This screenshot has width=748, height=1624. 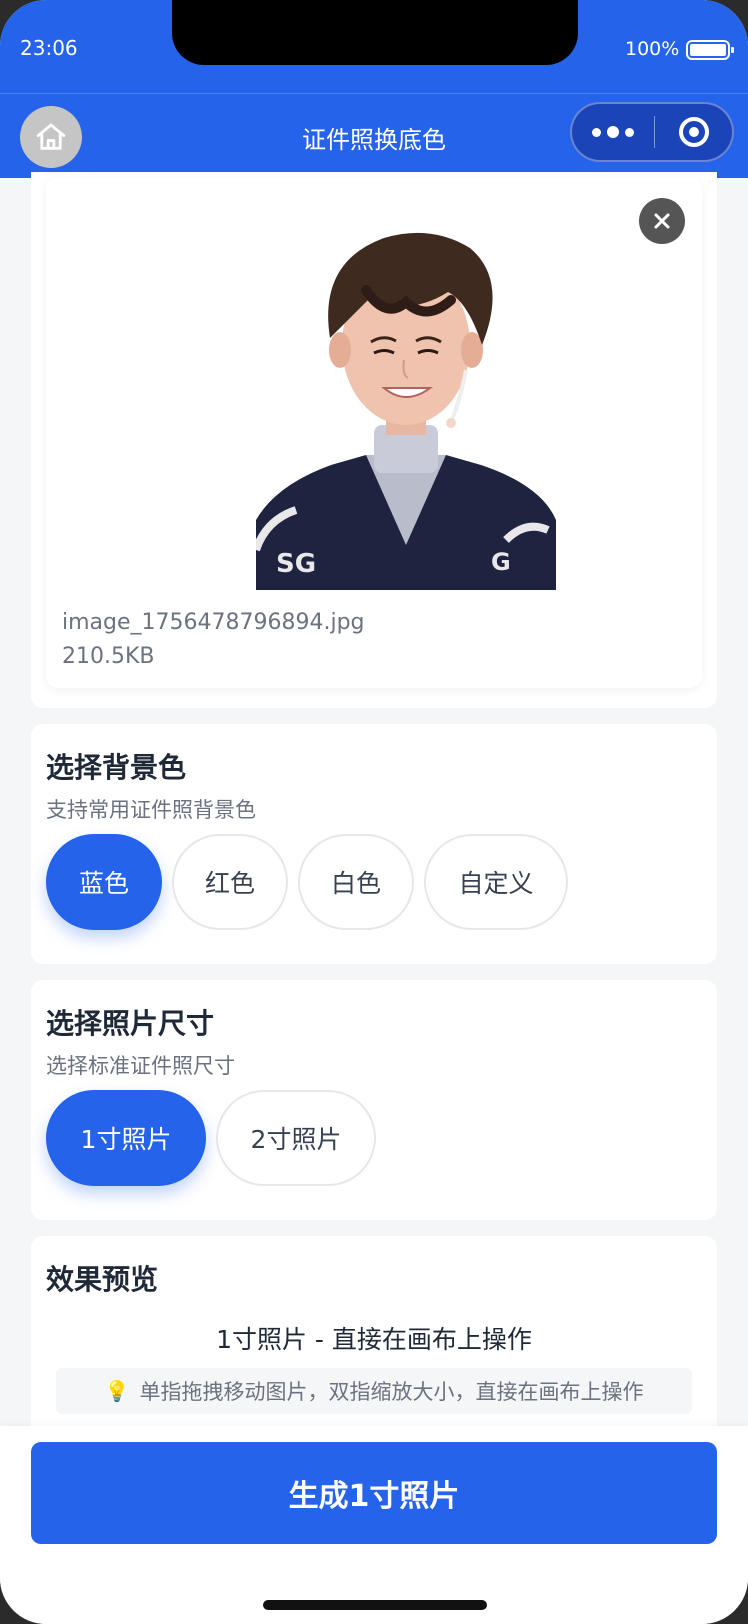 What do you see at coordinates (126, 1138) in the screenshot?
I see `size-option-1-inch: 1寸照片` at bounding box center [126, 1138].